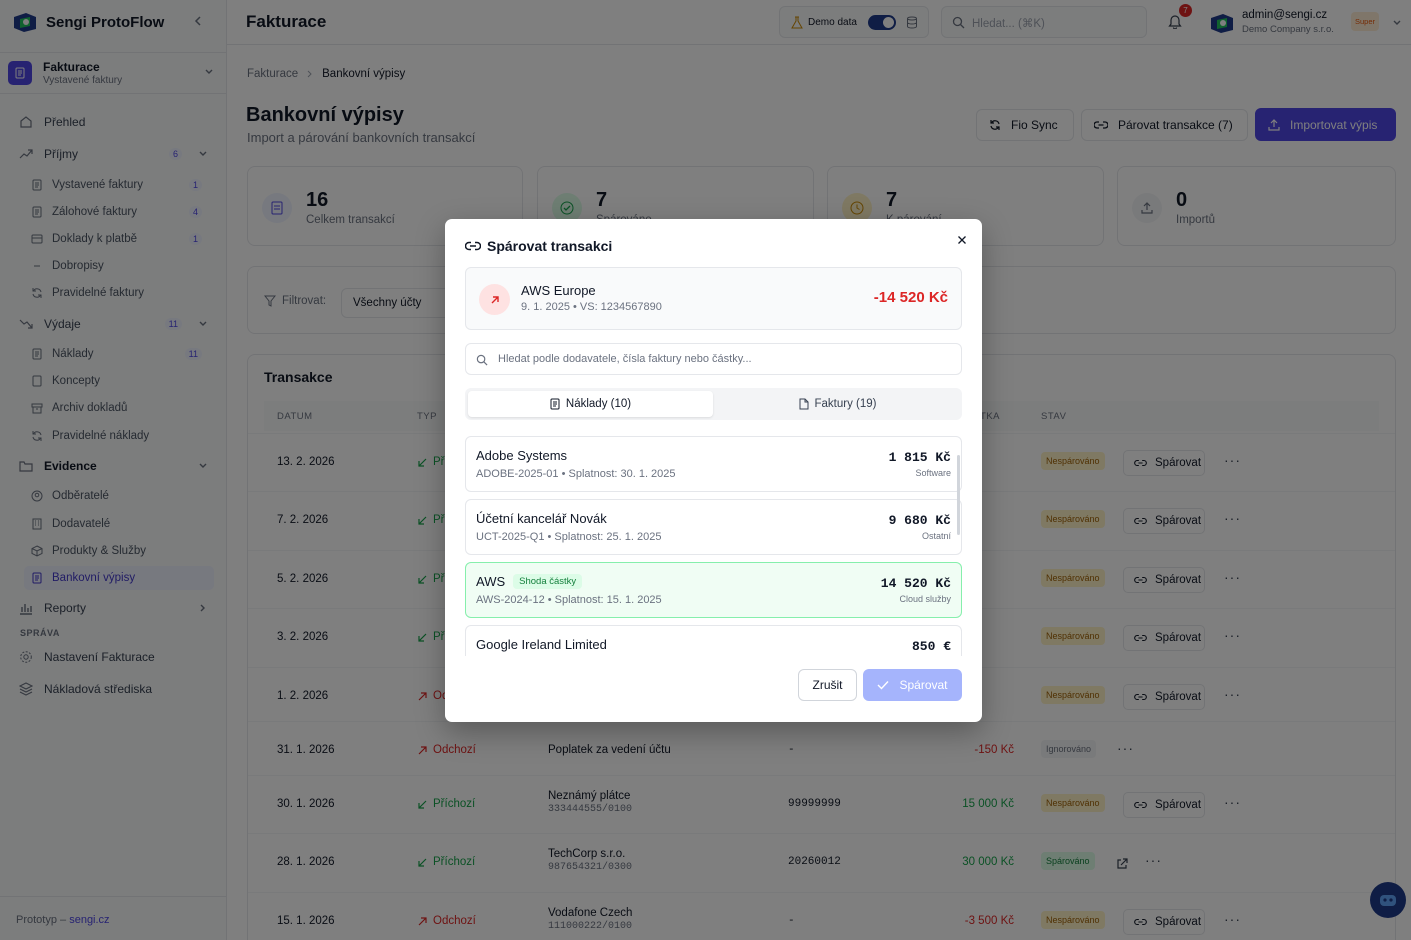 This screenshot has width=1411, height=940. What do you see at coordinates (555, 404) in the screenshot?
I see `receipt-icon` at bounding box center [555, 404].